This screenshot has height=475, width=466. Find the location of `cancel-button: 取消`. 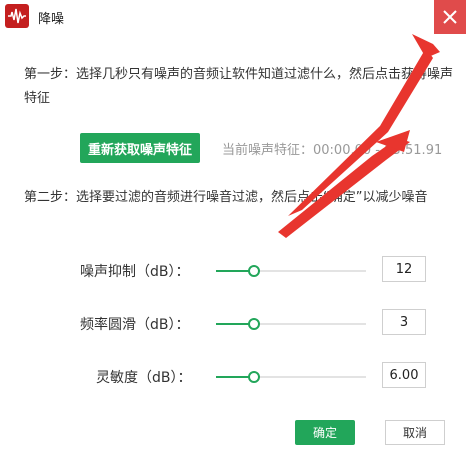

cancel-button: 取消 is located at coordinates (415, 432).